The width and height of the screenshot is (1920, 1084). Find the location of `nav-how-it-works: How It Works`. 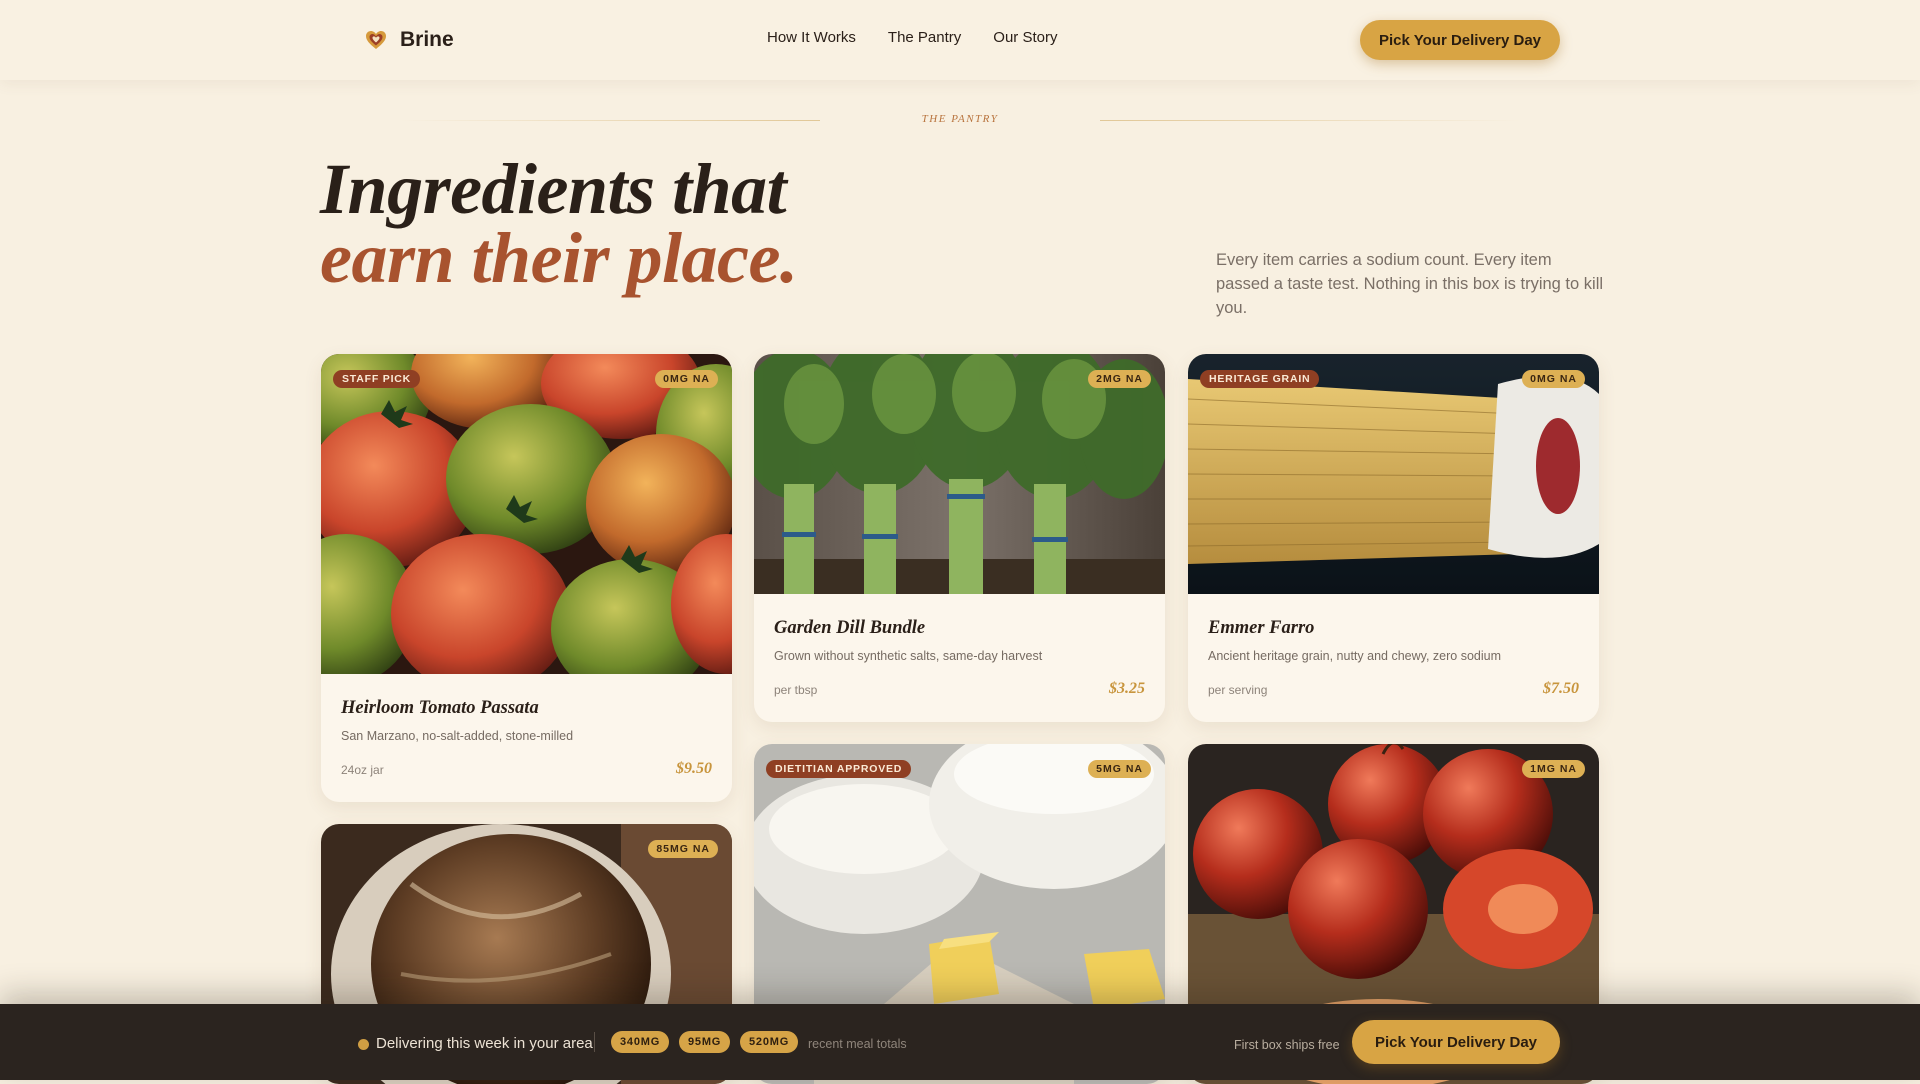

nav-how-it-works: How It Works is located at coordinates (811, 37).